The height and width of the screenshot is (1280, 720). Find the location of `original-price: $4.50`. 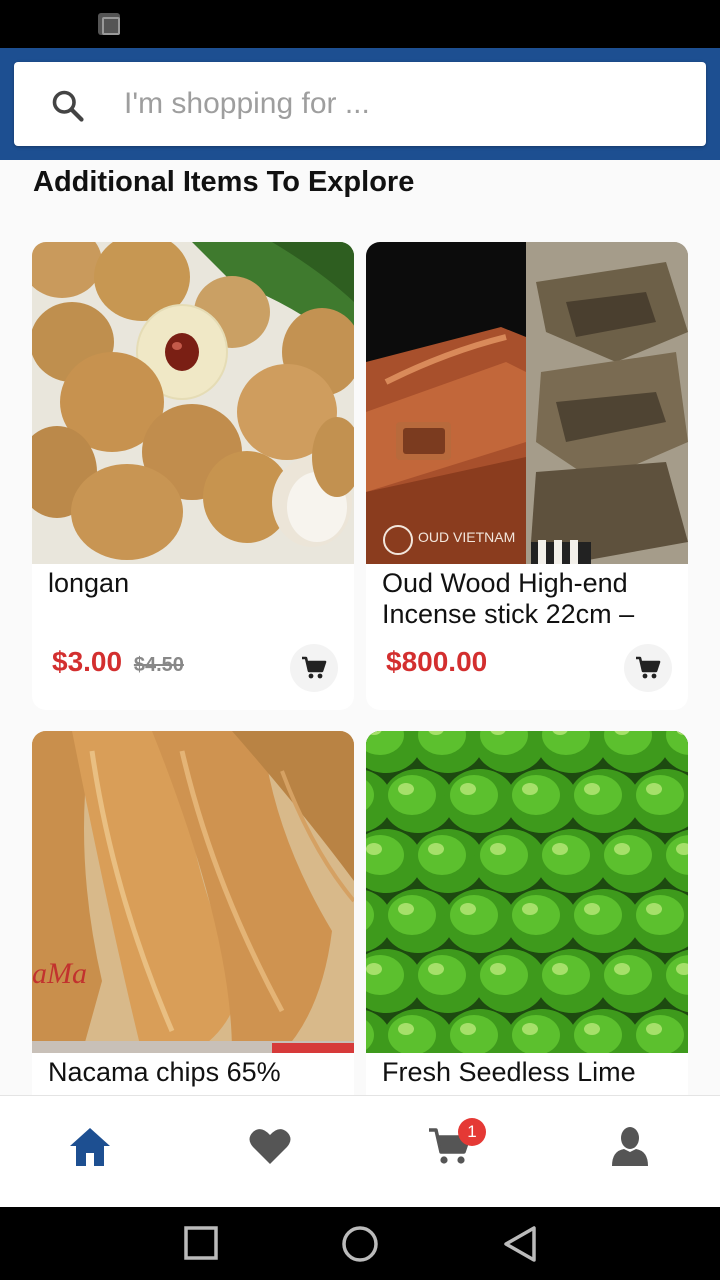

original-price: $4.50 is located at coordinates (158, 665).